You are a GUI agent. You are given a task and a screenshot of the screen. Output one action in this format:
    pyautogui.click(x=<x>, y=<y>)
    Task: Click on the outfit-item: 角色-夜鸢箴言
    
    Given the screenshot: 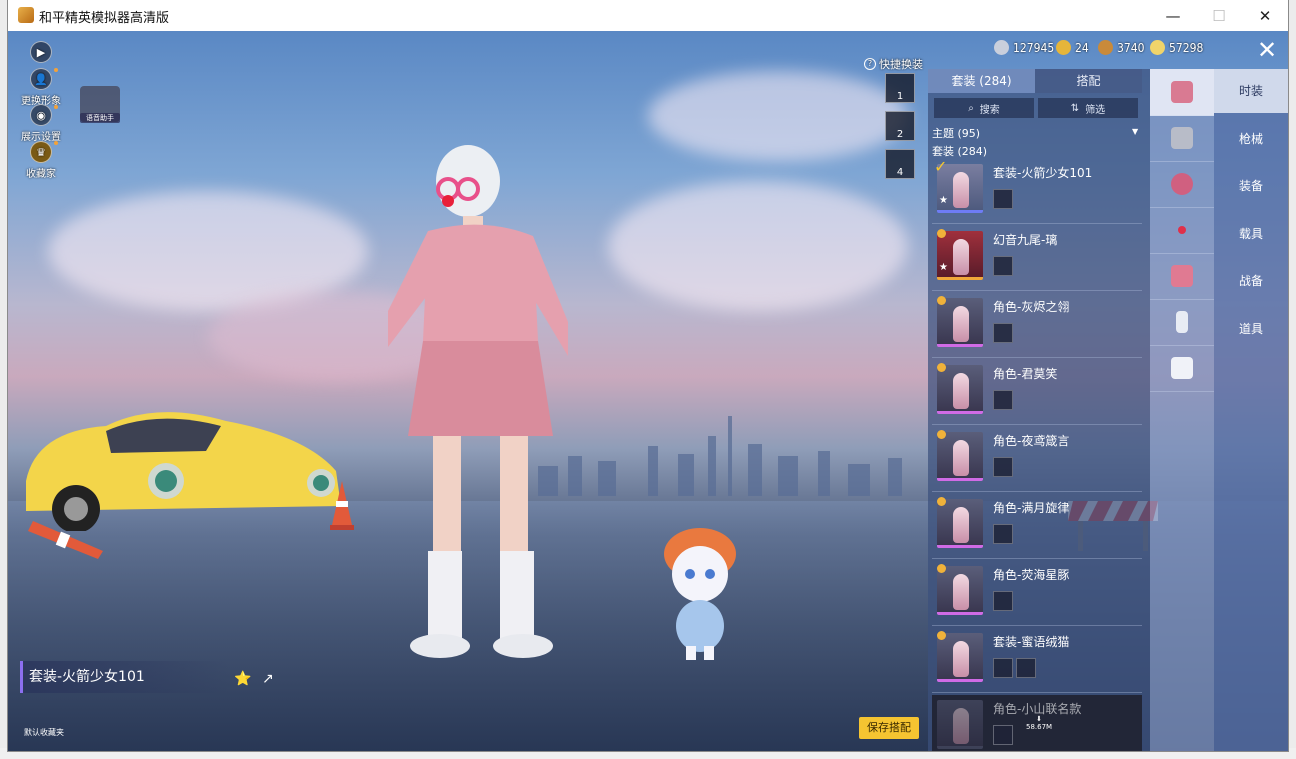 What is the action you would take?
    pyautogui.click(x=1037, y=459)
    